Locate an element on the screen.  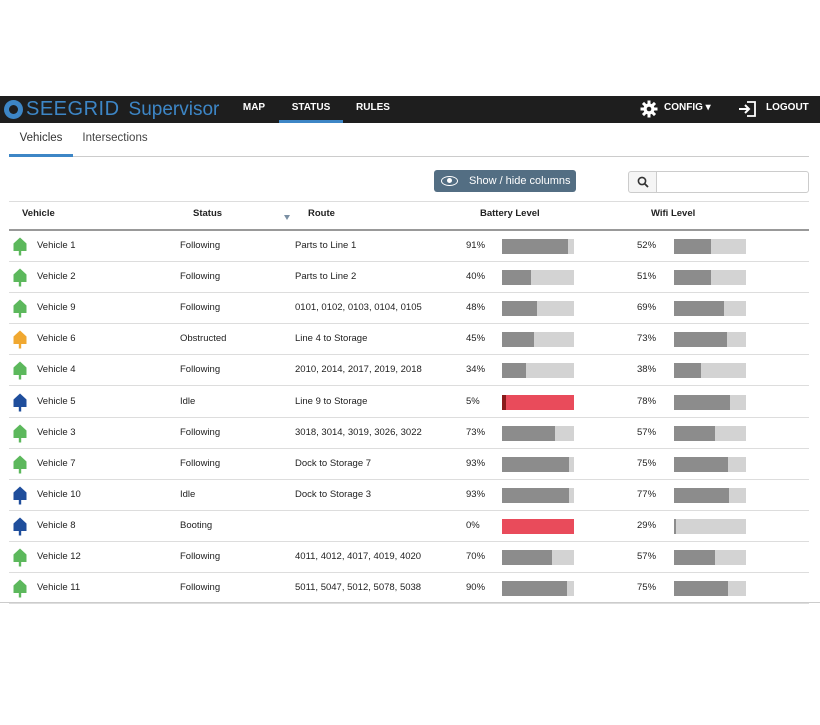
battery-percent: 45% is located at coordinates (476, 339).